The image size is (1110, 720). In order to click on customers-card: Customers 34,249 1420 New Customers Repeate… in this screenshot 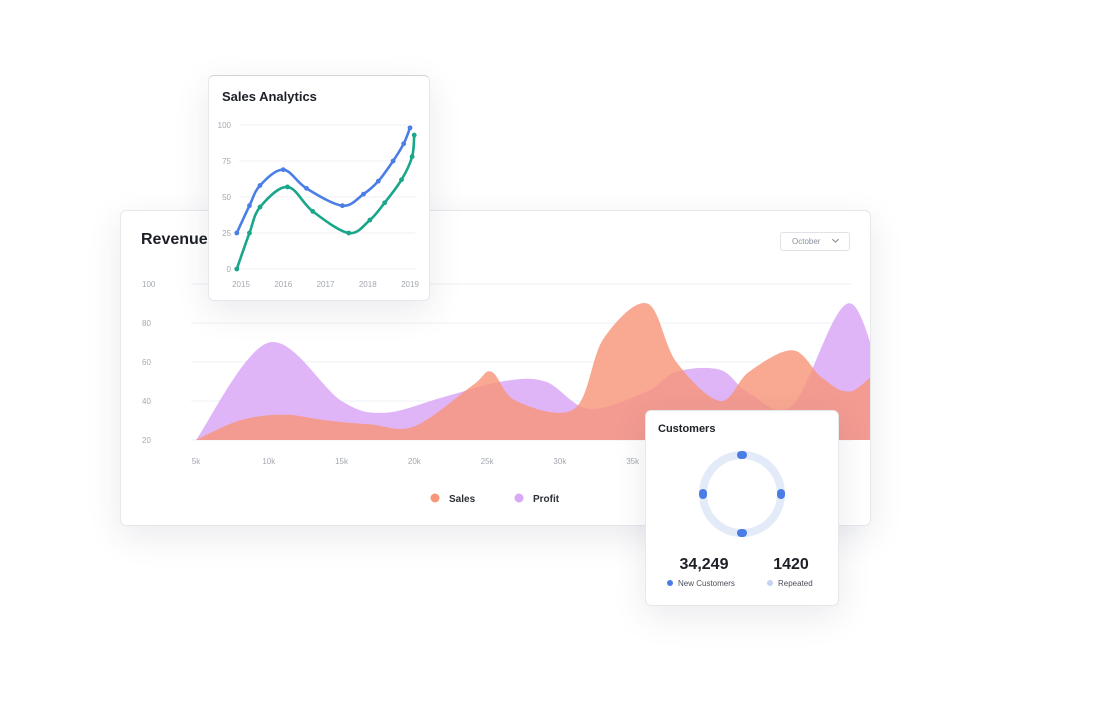, I will do `click(742, 508)`.